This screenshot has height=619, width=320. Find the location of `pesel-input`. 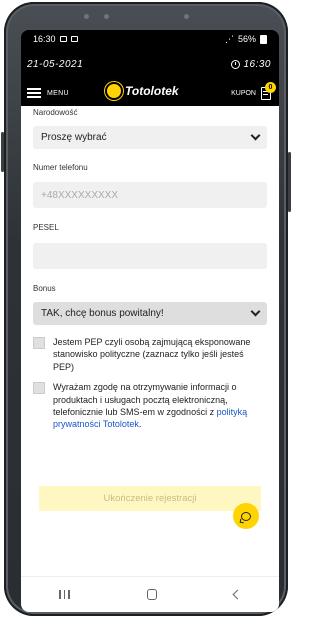

pesel-input is located at coordinates (150, 256).